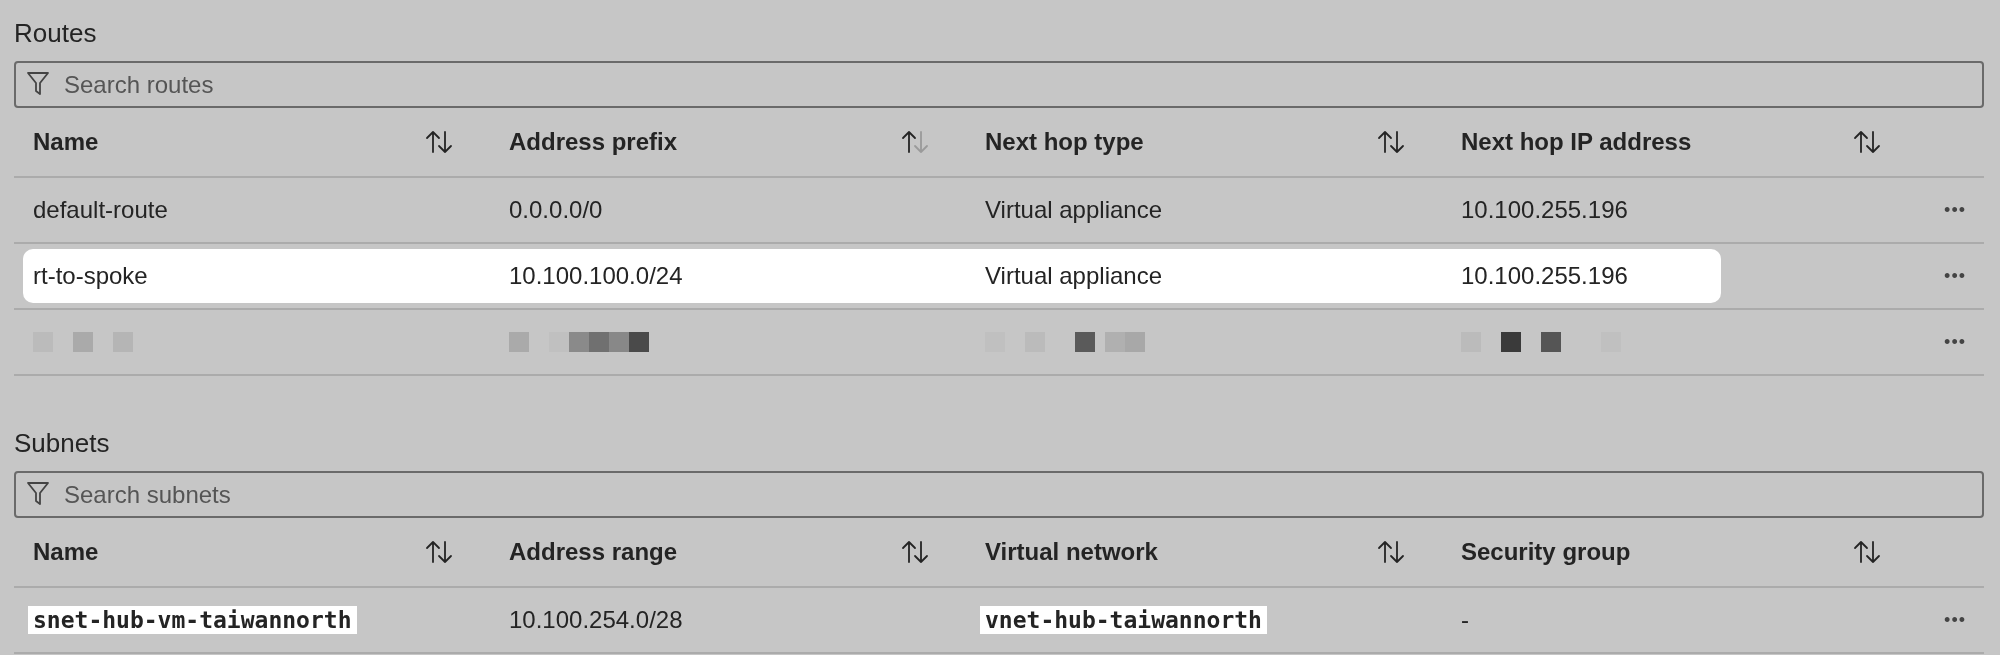  What do you see at coordinates (1123, 620) in the screenshot?
I see `code-text: vnet-hub-taiwannorth` at bounding box center [1123, 620].